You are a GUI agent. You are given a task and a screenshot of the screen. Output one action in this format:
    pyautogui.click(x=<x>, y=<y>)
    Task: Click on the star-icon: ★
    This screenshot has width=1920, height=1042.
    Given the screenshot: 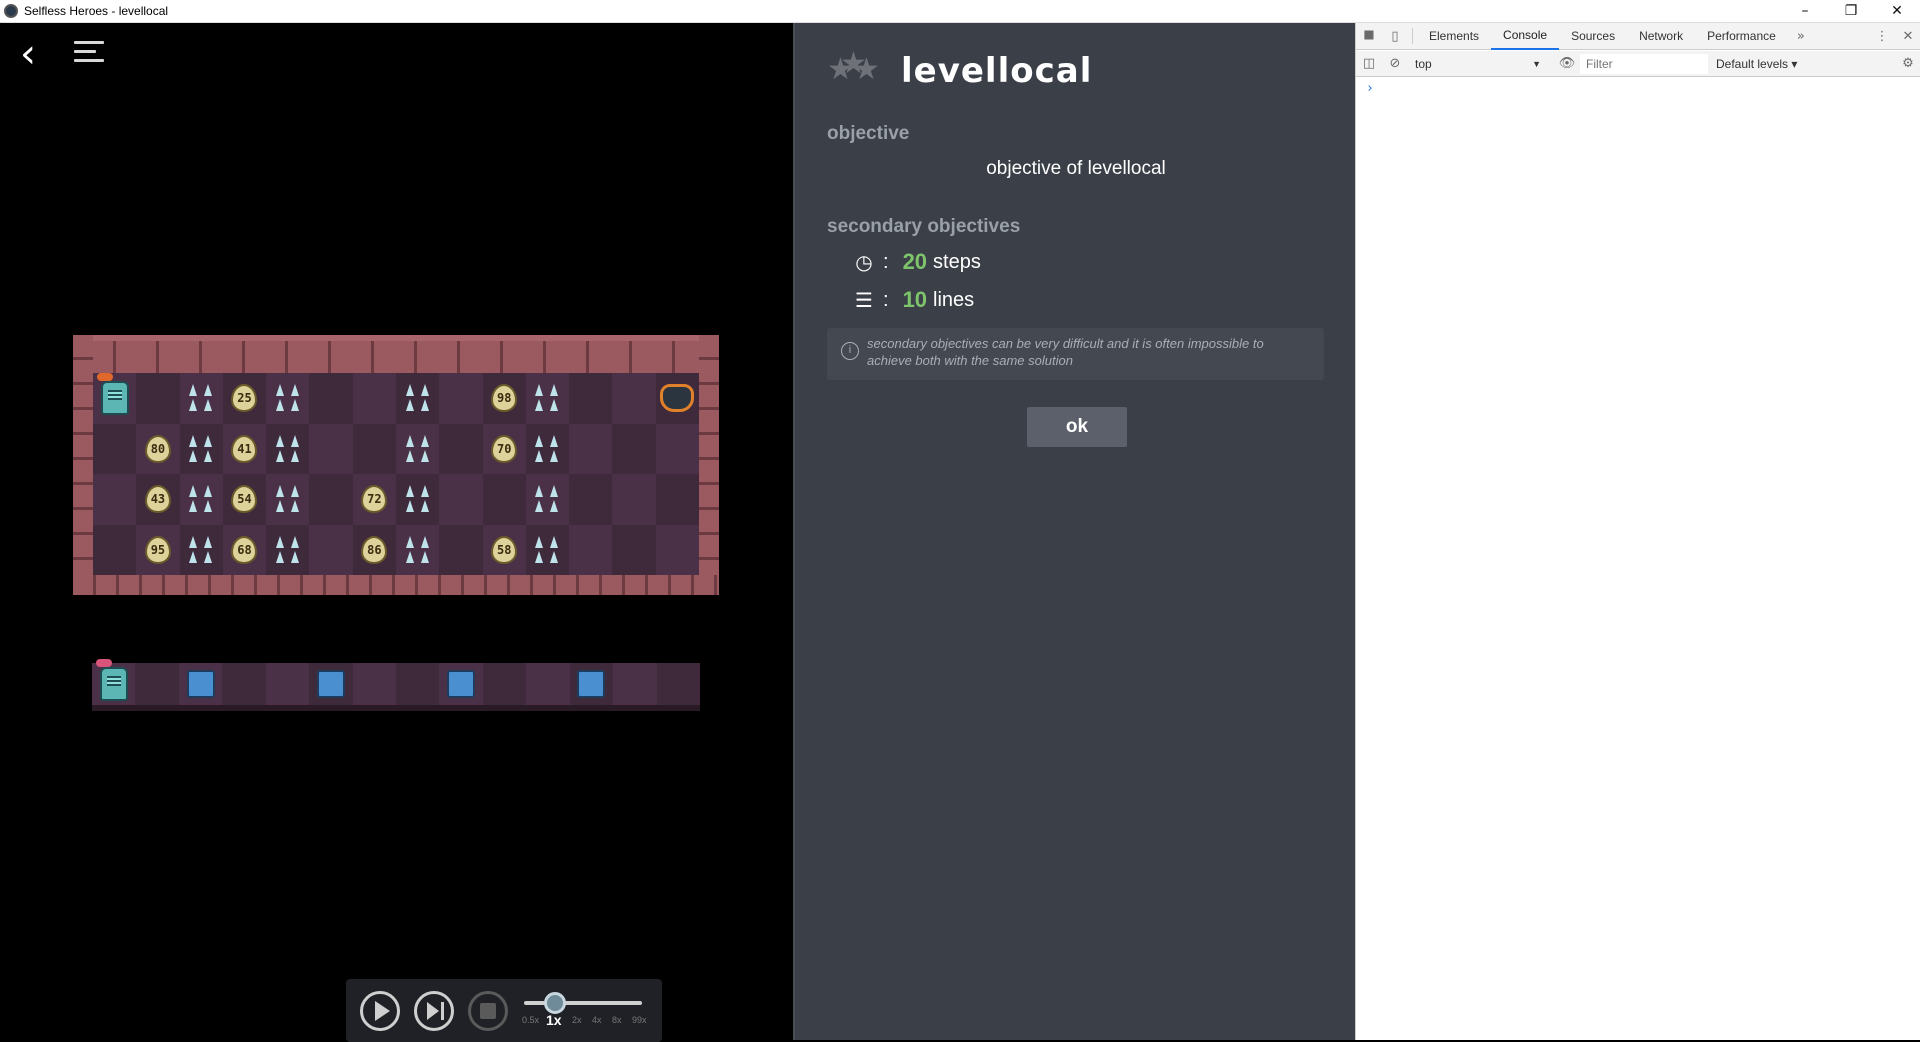 What is the action you would take?
    pyautogui.click(x=866, y=69)
    